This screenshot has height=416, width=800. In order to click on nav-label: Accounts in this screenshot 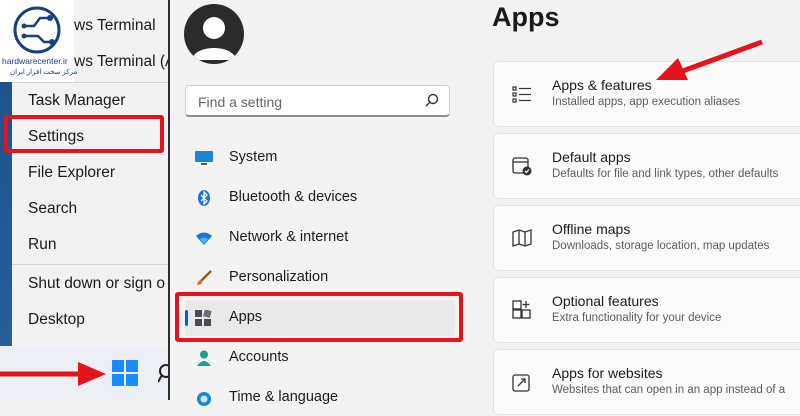, I will do `click(259, 357)`.